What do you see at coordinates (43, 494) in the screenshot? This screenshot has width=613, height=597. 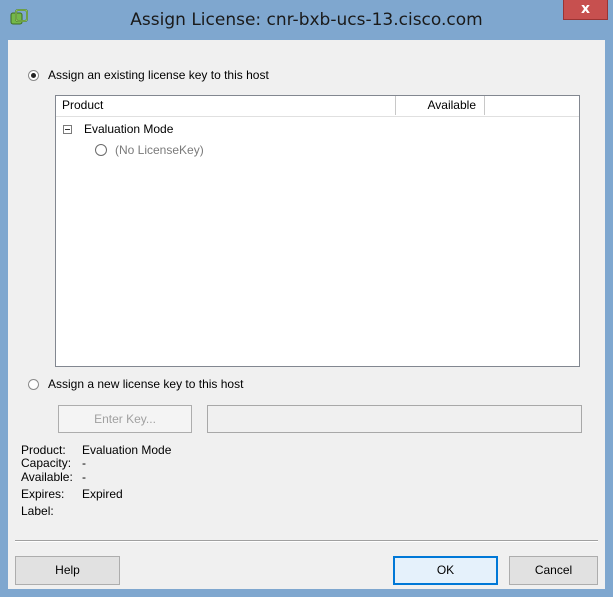 I see `detail-expires-label: Expires:` at bounding box center [43, 494].